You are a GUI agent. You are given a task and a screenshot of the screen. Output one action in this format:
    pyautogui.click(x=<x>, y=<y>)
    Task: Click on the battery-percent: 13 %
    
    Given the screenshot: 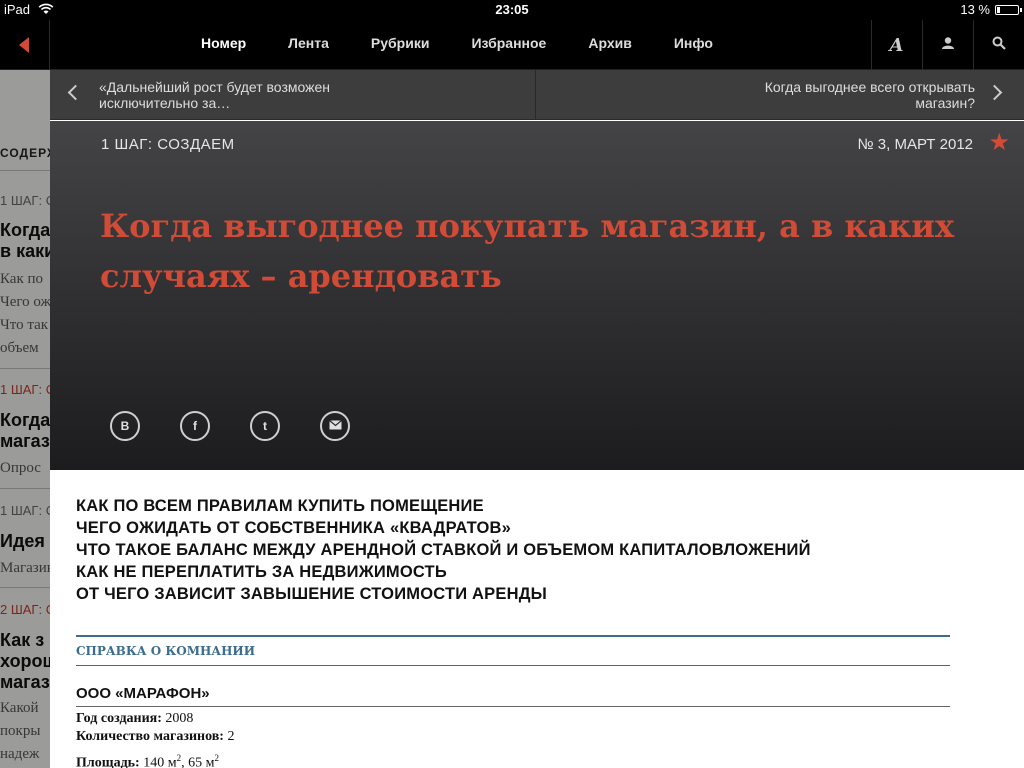 What is the action you would take?
    pyautogui.click(x=975, y=9)
    